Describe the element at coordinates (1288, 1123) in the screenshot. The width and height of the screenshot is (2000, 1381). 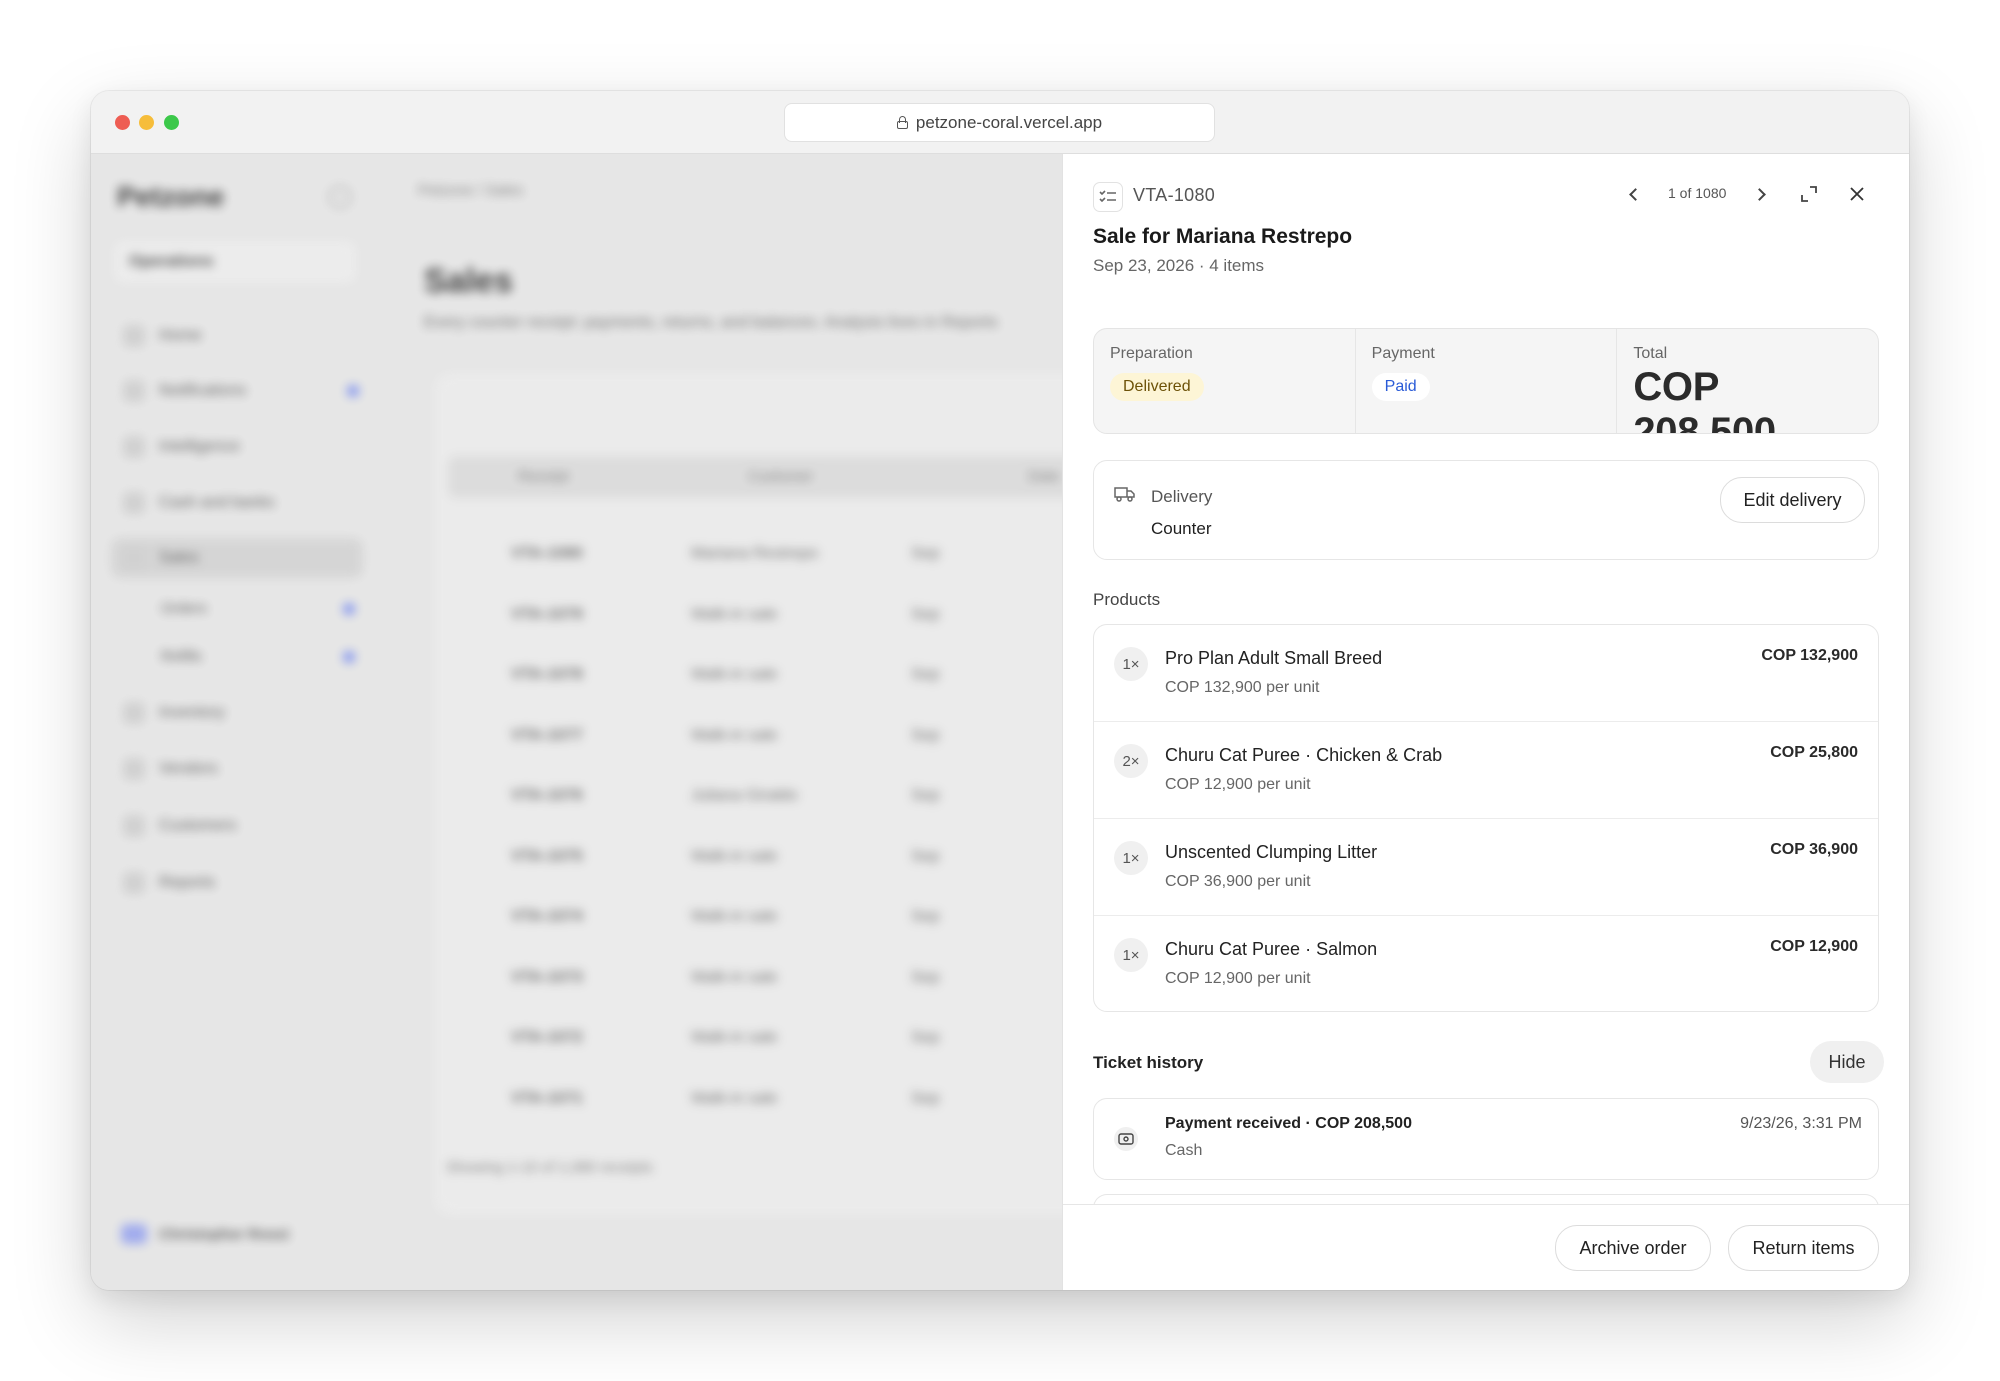
I see `history-title: Payment received · COP 208,500` at that location.